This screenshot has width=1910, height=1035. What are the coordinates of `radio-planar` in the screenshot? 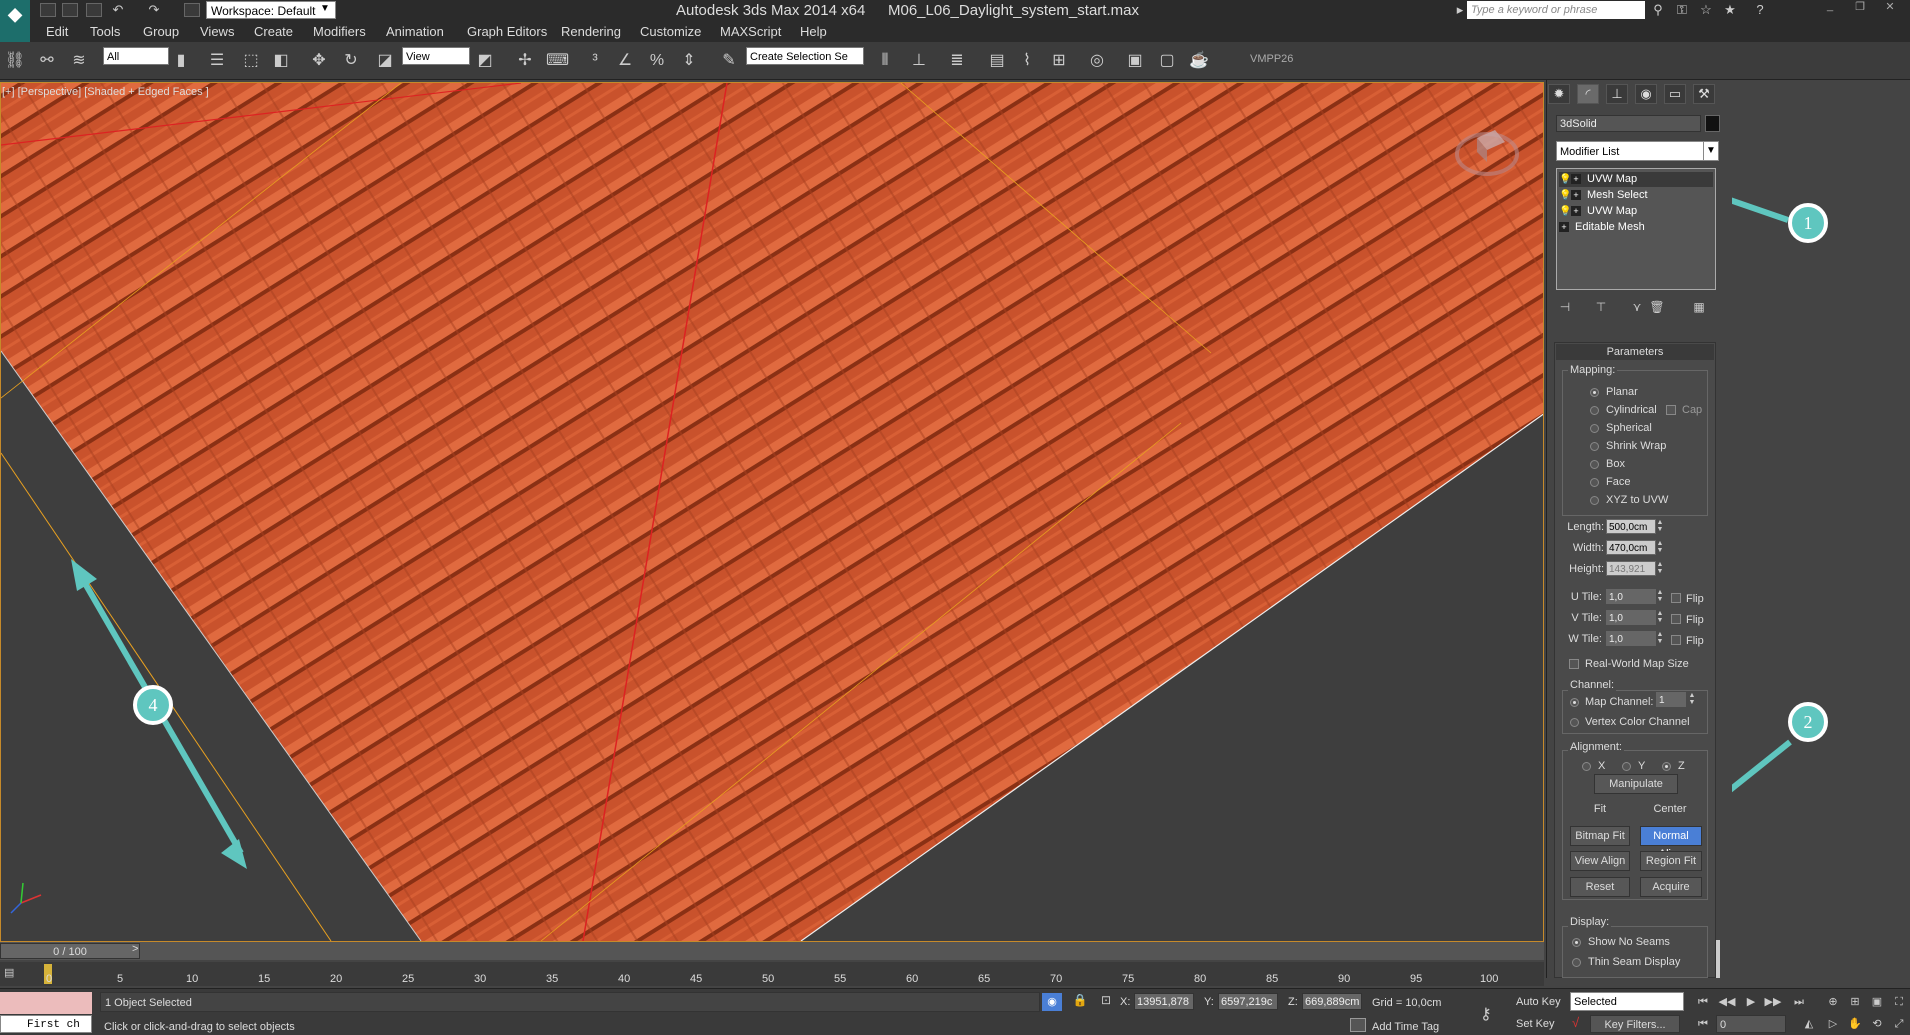 It's located at (1594, 392).